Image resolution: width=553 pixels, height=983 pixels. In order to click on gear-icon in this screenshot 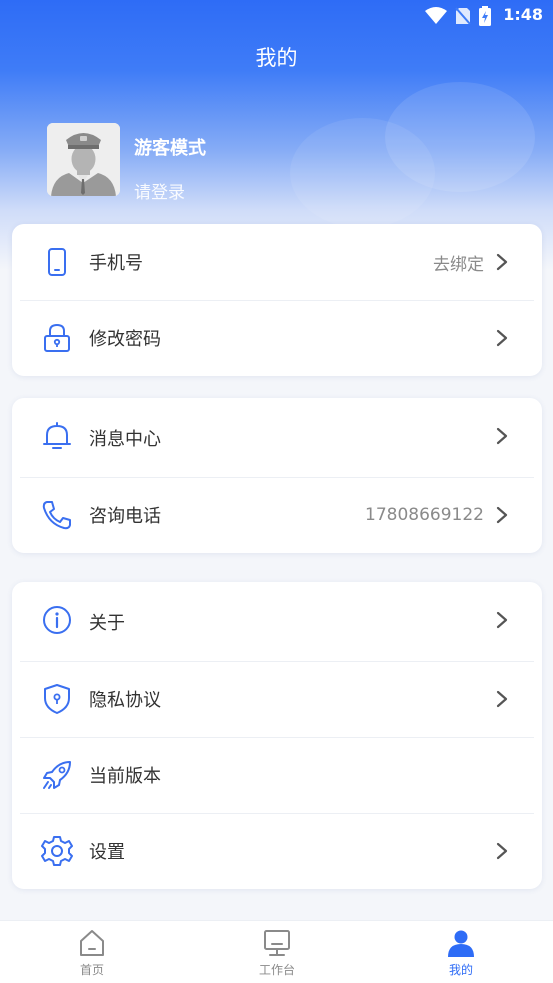, I will do `click(57, 851)`.